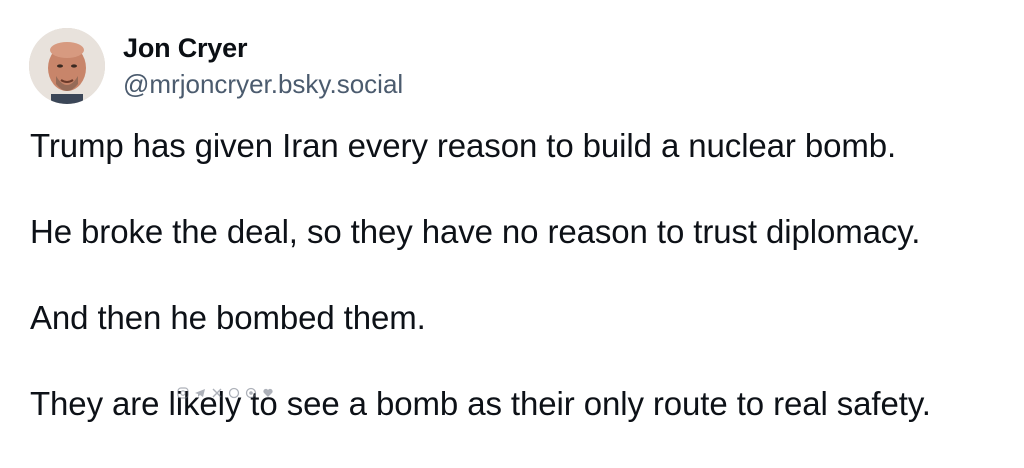 The width and height of the screenshot is (1024, 468). I want to click on instagram-icon, so click(182, 392).